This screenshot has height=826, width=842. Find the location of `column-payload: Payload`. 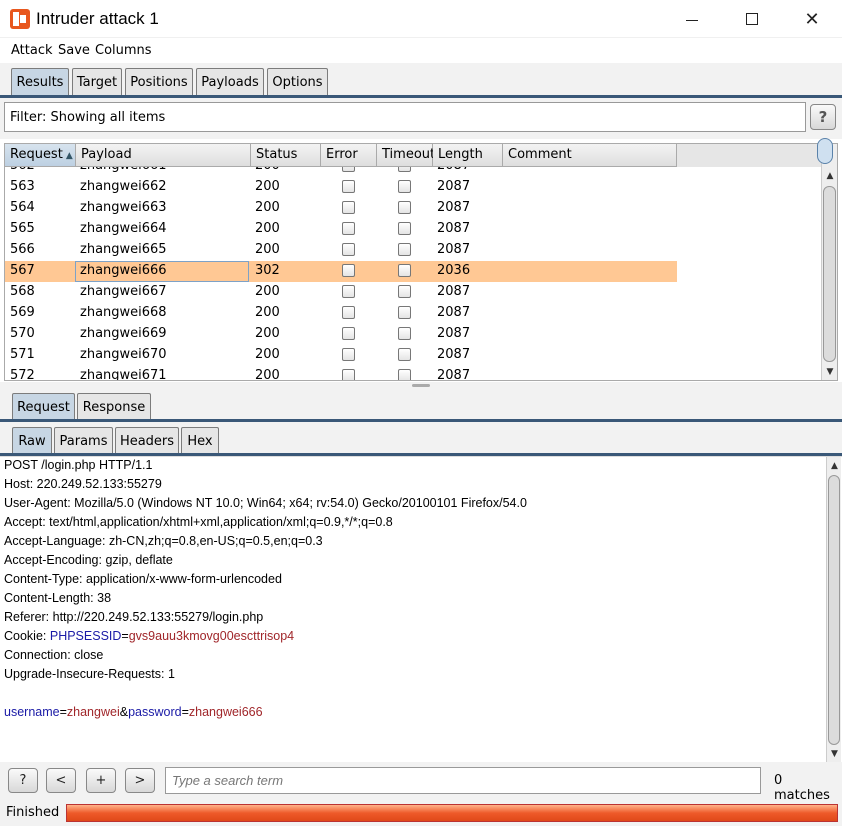

column-payload: Payload is located at coordinates (163, 155).